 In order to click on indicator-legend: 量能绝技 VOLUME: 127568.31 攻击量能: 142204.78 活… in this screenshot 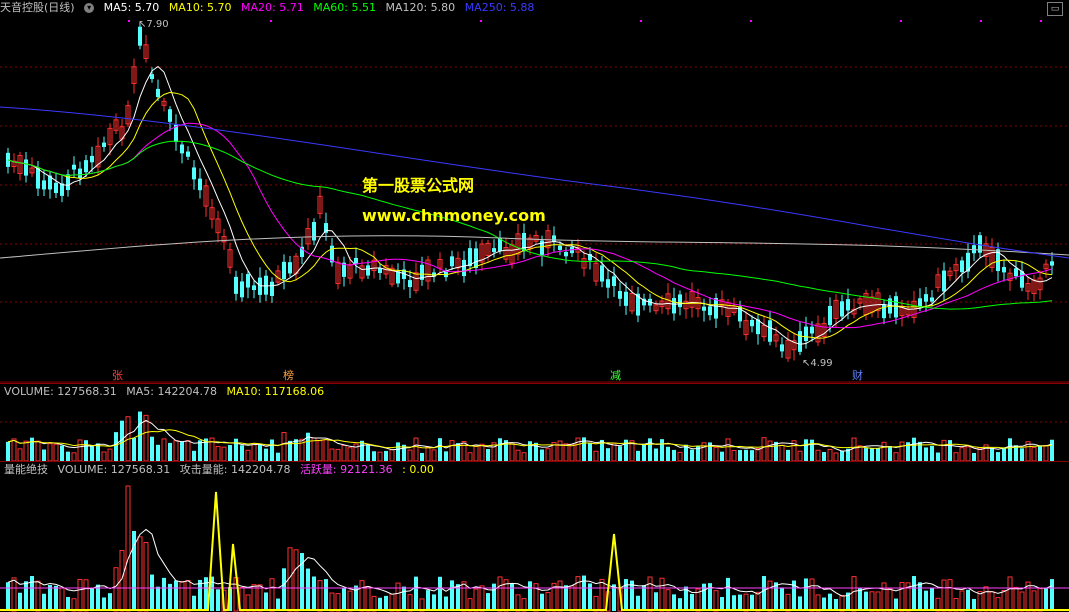, I will do `click(222, 470)`.